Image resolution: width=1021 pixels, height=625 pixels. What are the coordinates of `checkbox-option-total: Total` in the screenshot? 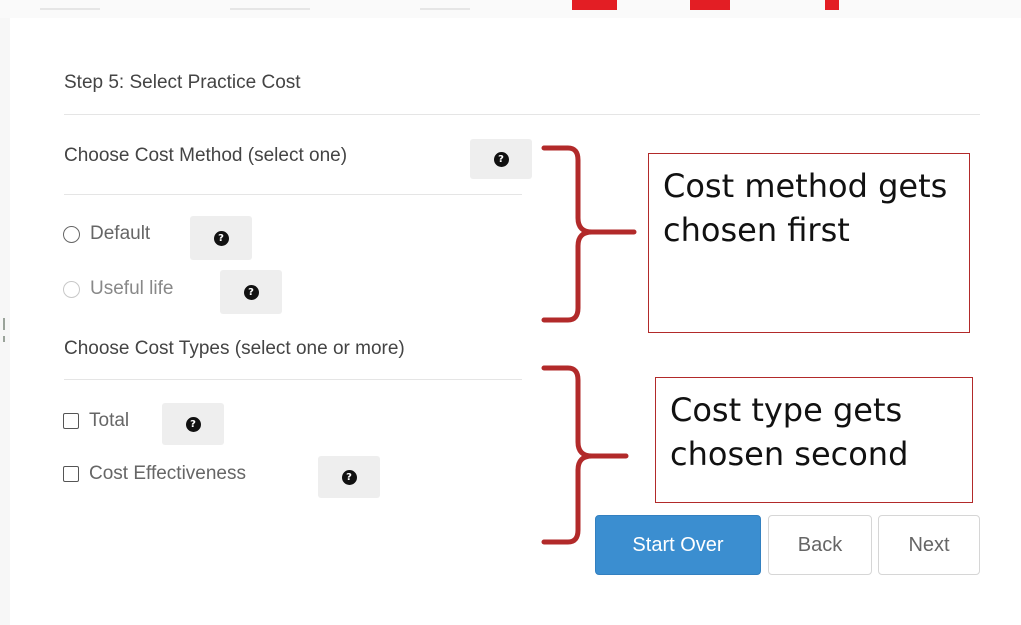 It's located at (96, 421).